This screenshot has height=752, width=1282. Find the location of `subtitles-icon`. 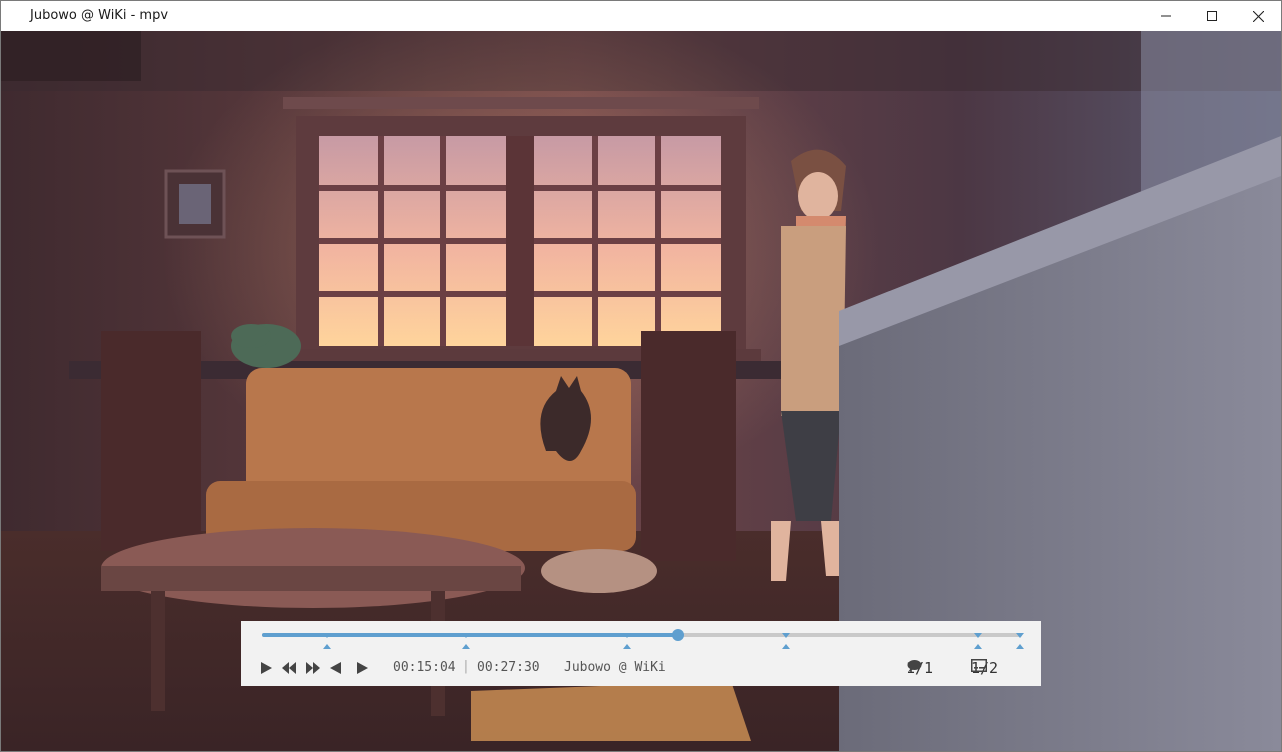

subtitles-icon is located at coordinates (979, 665).